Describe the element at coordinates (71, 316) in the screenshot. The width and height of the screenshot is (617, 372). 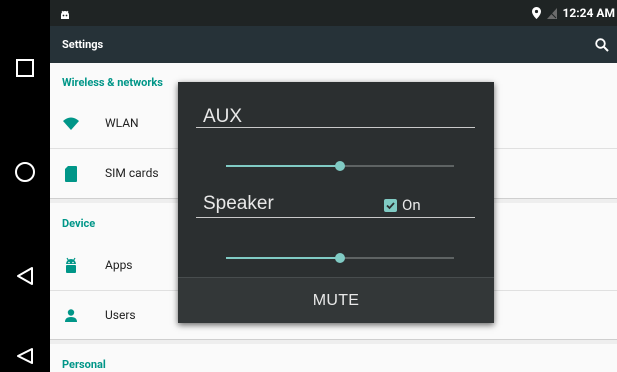
I see `person-icon` at that location.